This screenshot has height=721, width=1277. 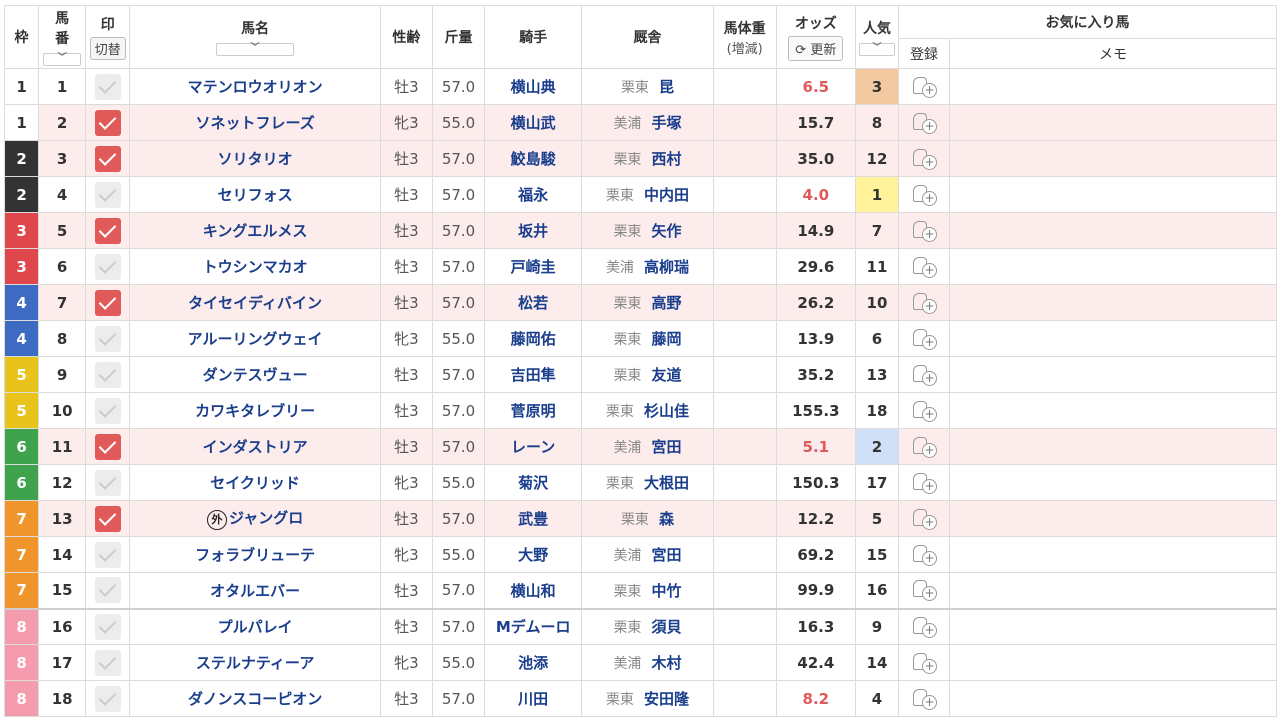 What do you see at coordinates (255, 627) in the screenshot?
I see `horse-name-link: プルパレイ` at bounding box center [255, 627].